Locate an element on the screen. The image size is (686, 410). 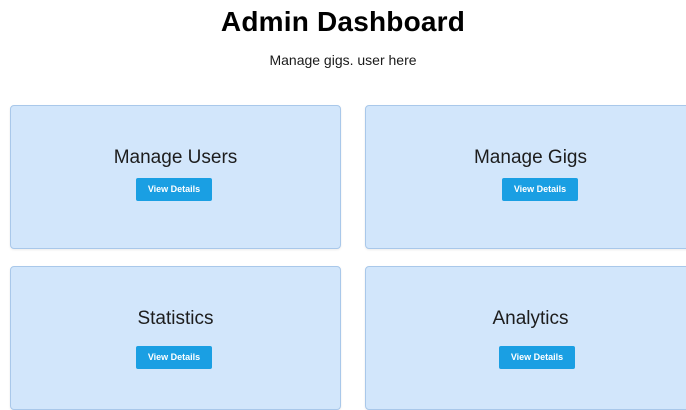
analytics-view-details-button: View Details is located at coordinates (537, 357).